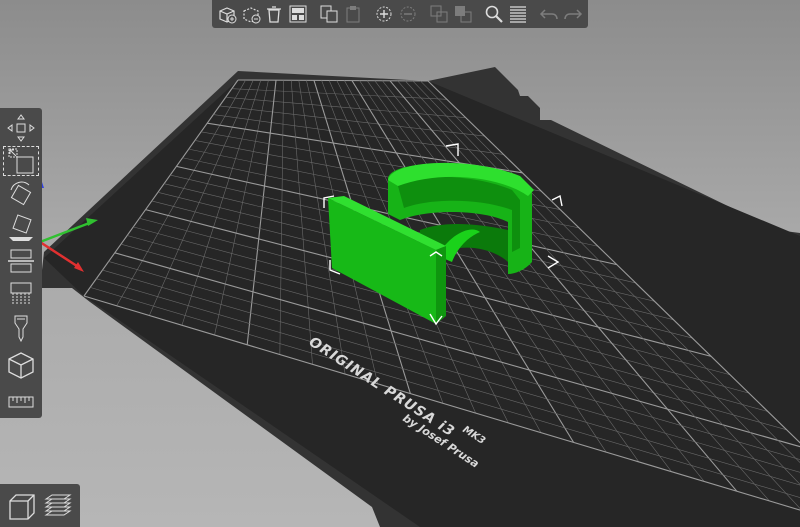 This screenshot has width=800, height=527. I want to click on rotate-button, so click(21, 194).